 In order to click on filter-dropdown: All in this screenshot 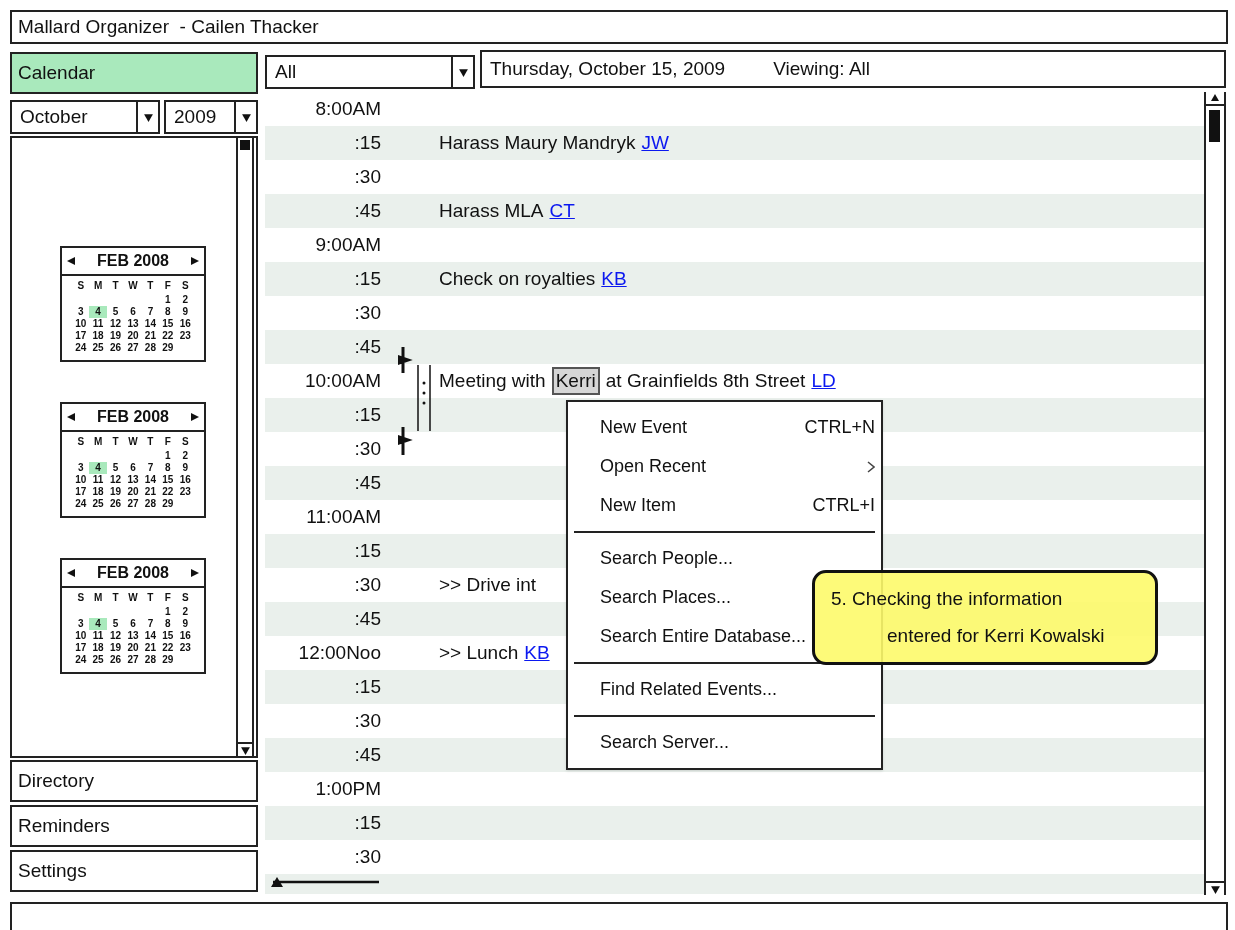, I will do `click(370, 72)`.